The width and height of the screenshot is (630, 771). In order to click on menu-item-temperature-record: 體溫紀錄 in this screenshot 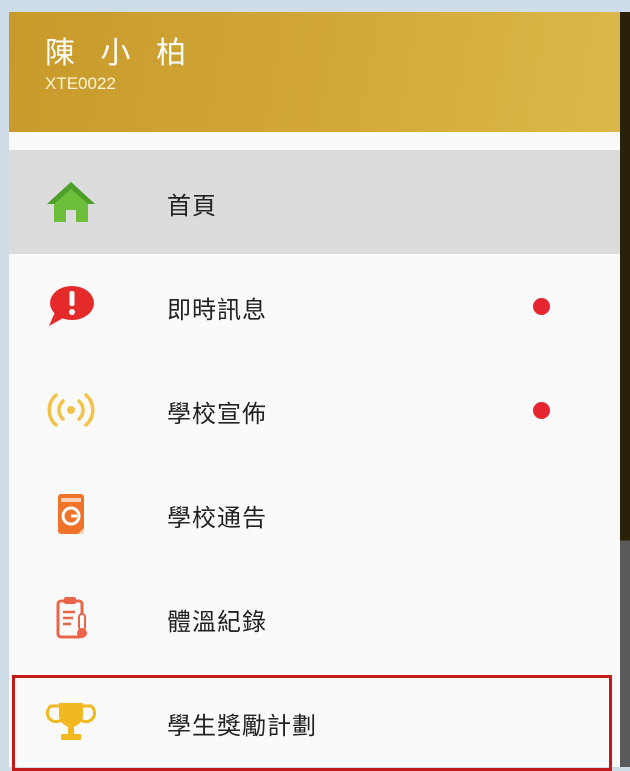, I will do `click(314, 618)`.